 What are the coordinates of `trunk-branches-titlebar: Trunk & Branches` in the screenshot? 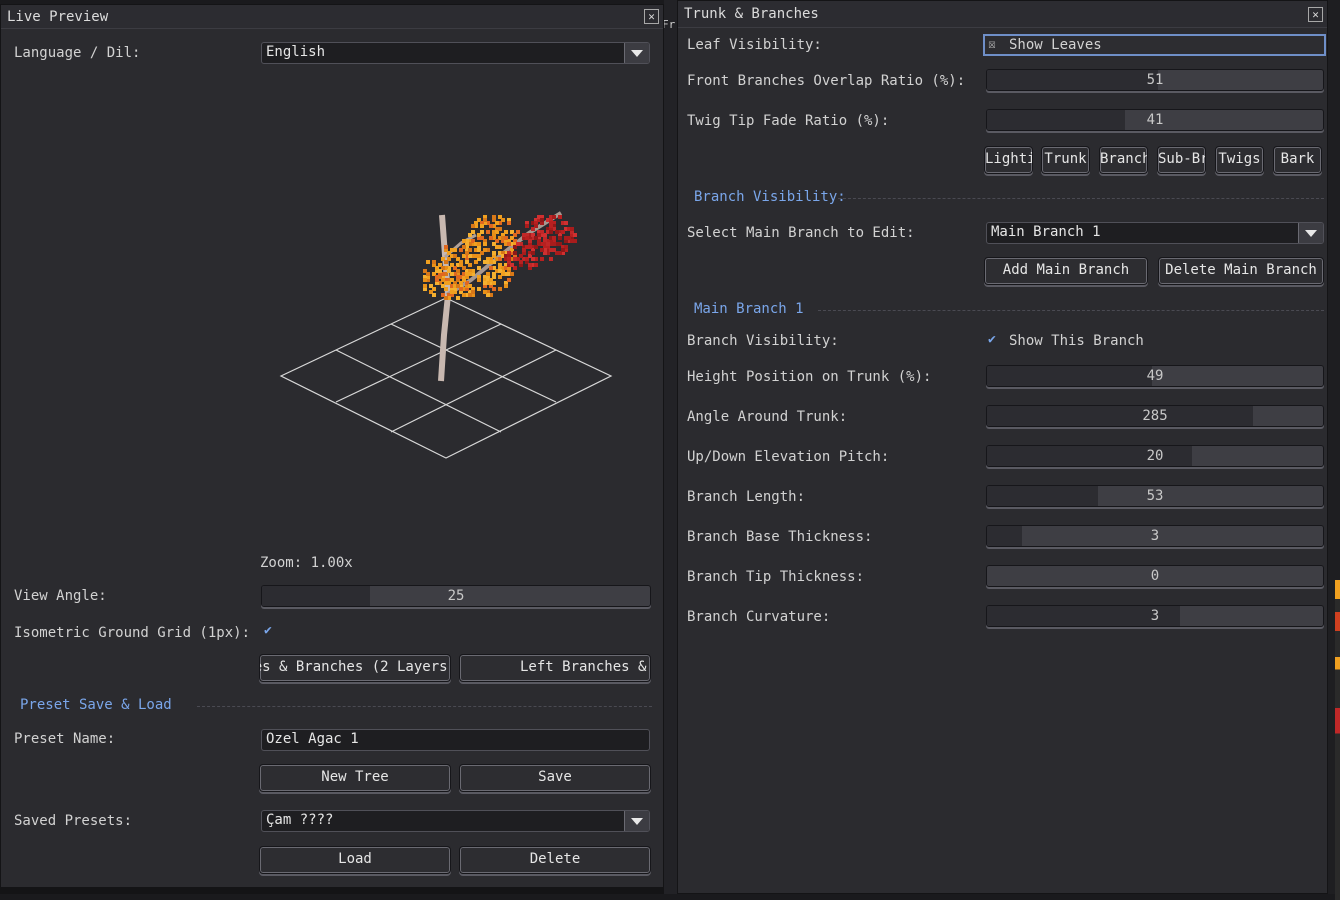 It's located at (1002, 14).